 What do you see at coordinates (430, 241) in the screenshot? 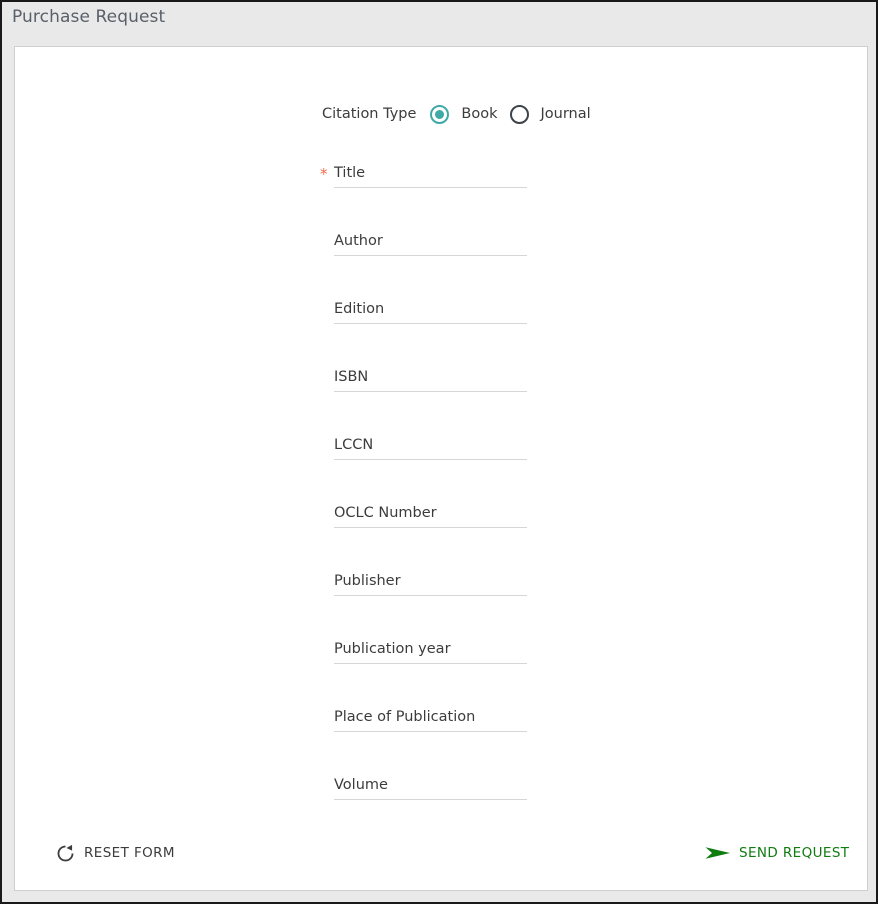
I see `field-author: Author` at bounding box center [430, 241].